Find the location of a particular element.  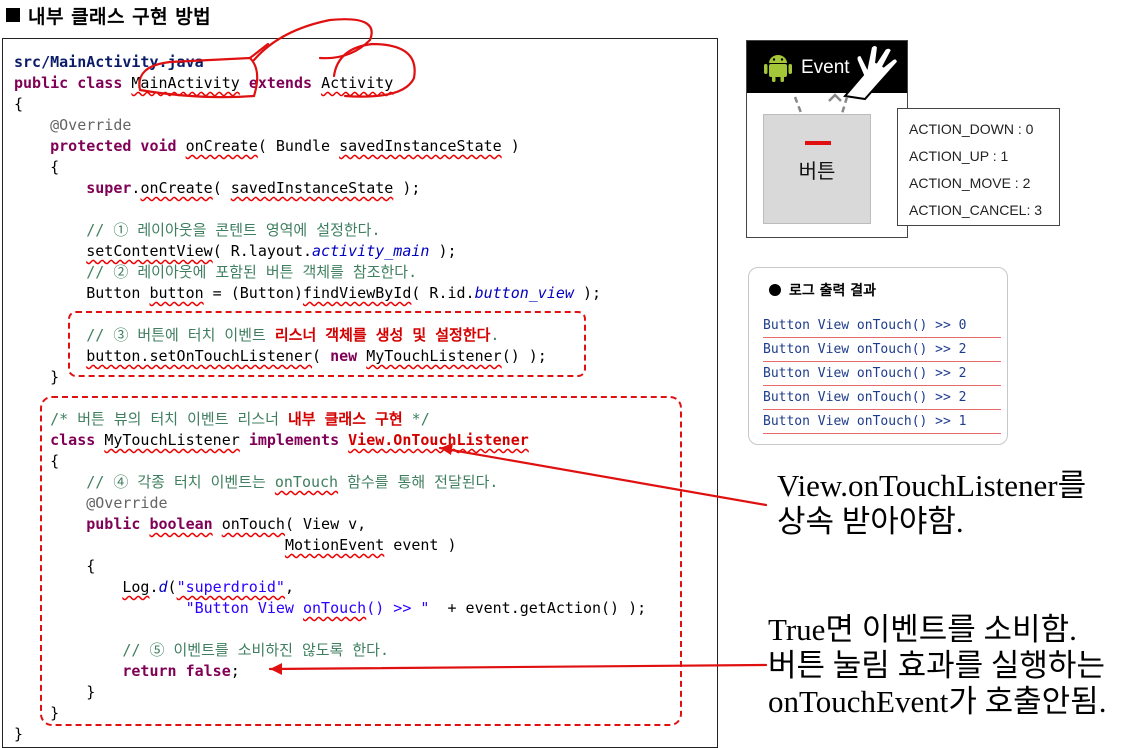

action-code-item: ACTION_DOWN : 0 is located at coordinates (971, 129).